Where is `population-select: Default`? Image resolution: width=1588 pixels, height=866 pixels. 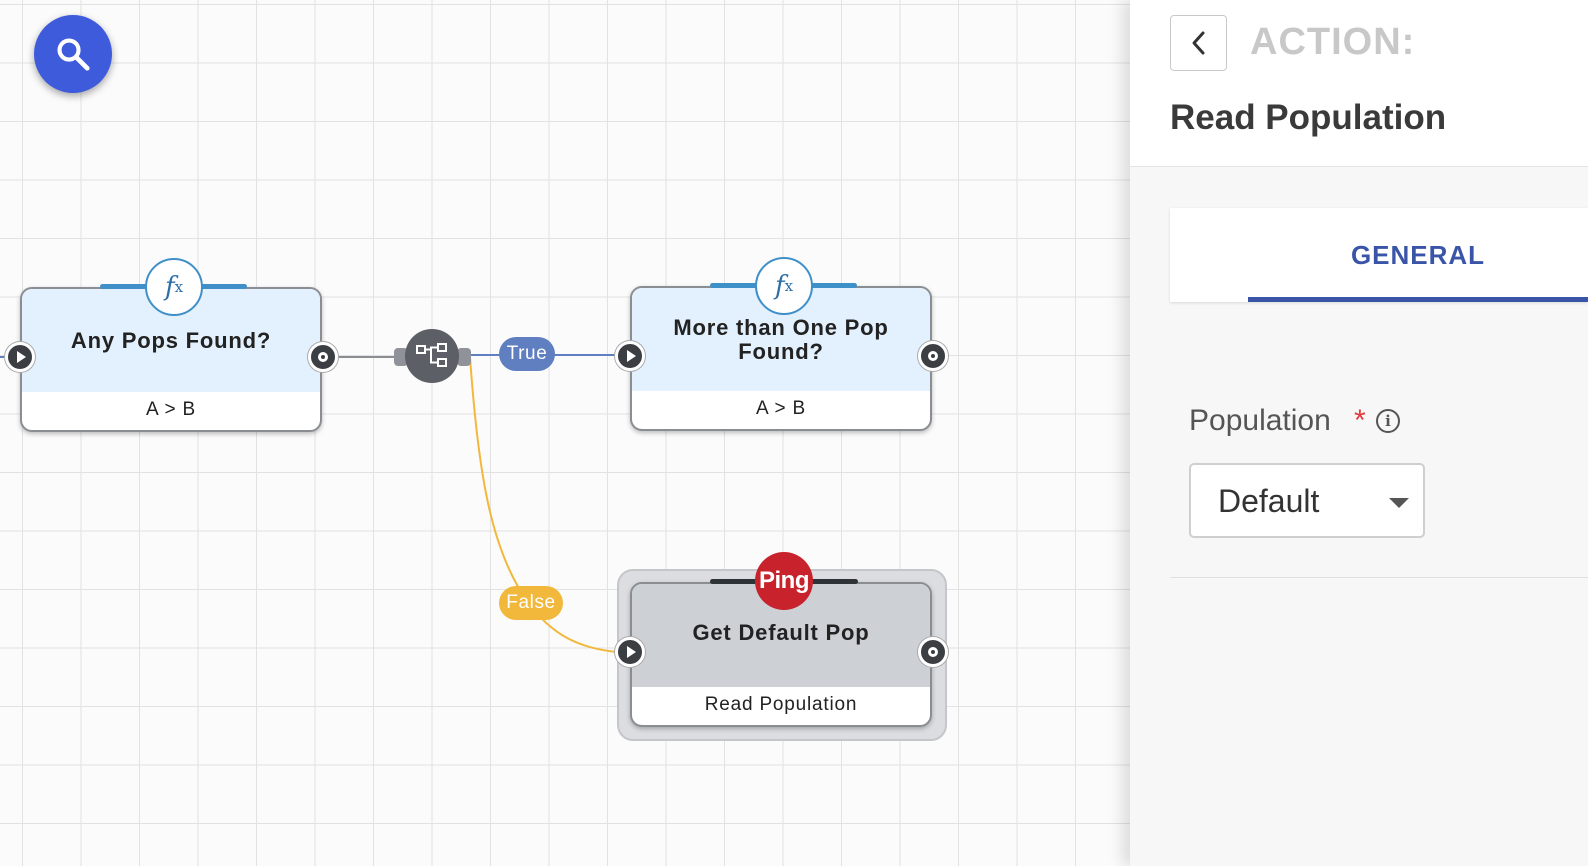
population-select: Default is located at coordinates (1307, 500).